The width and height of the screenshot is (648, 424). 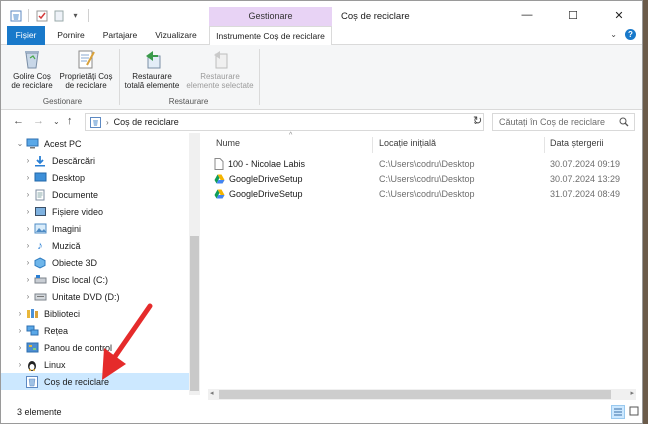 What do you see at coordinates (284, 122) in the screenshot?
I see `address-bar: › Coș de reciclare ⌄` at bounding box center [284, 122].